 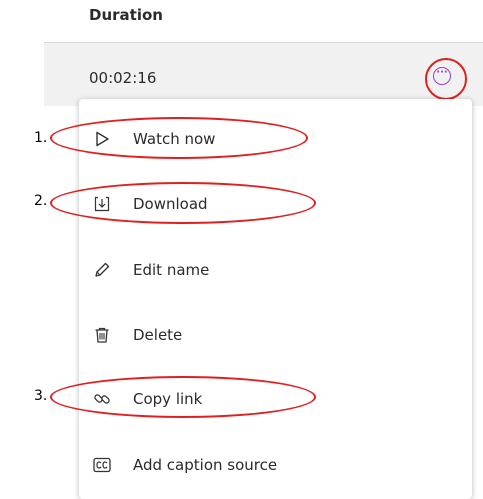 What do you see at coordinates (41, 201) in the screenshot?
I see `step-number-2: 2.` at bounding box center [41, 201].